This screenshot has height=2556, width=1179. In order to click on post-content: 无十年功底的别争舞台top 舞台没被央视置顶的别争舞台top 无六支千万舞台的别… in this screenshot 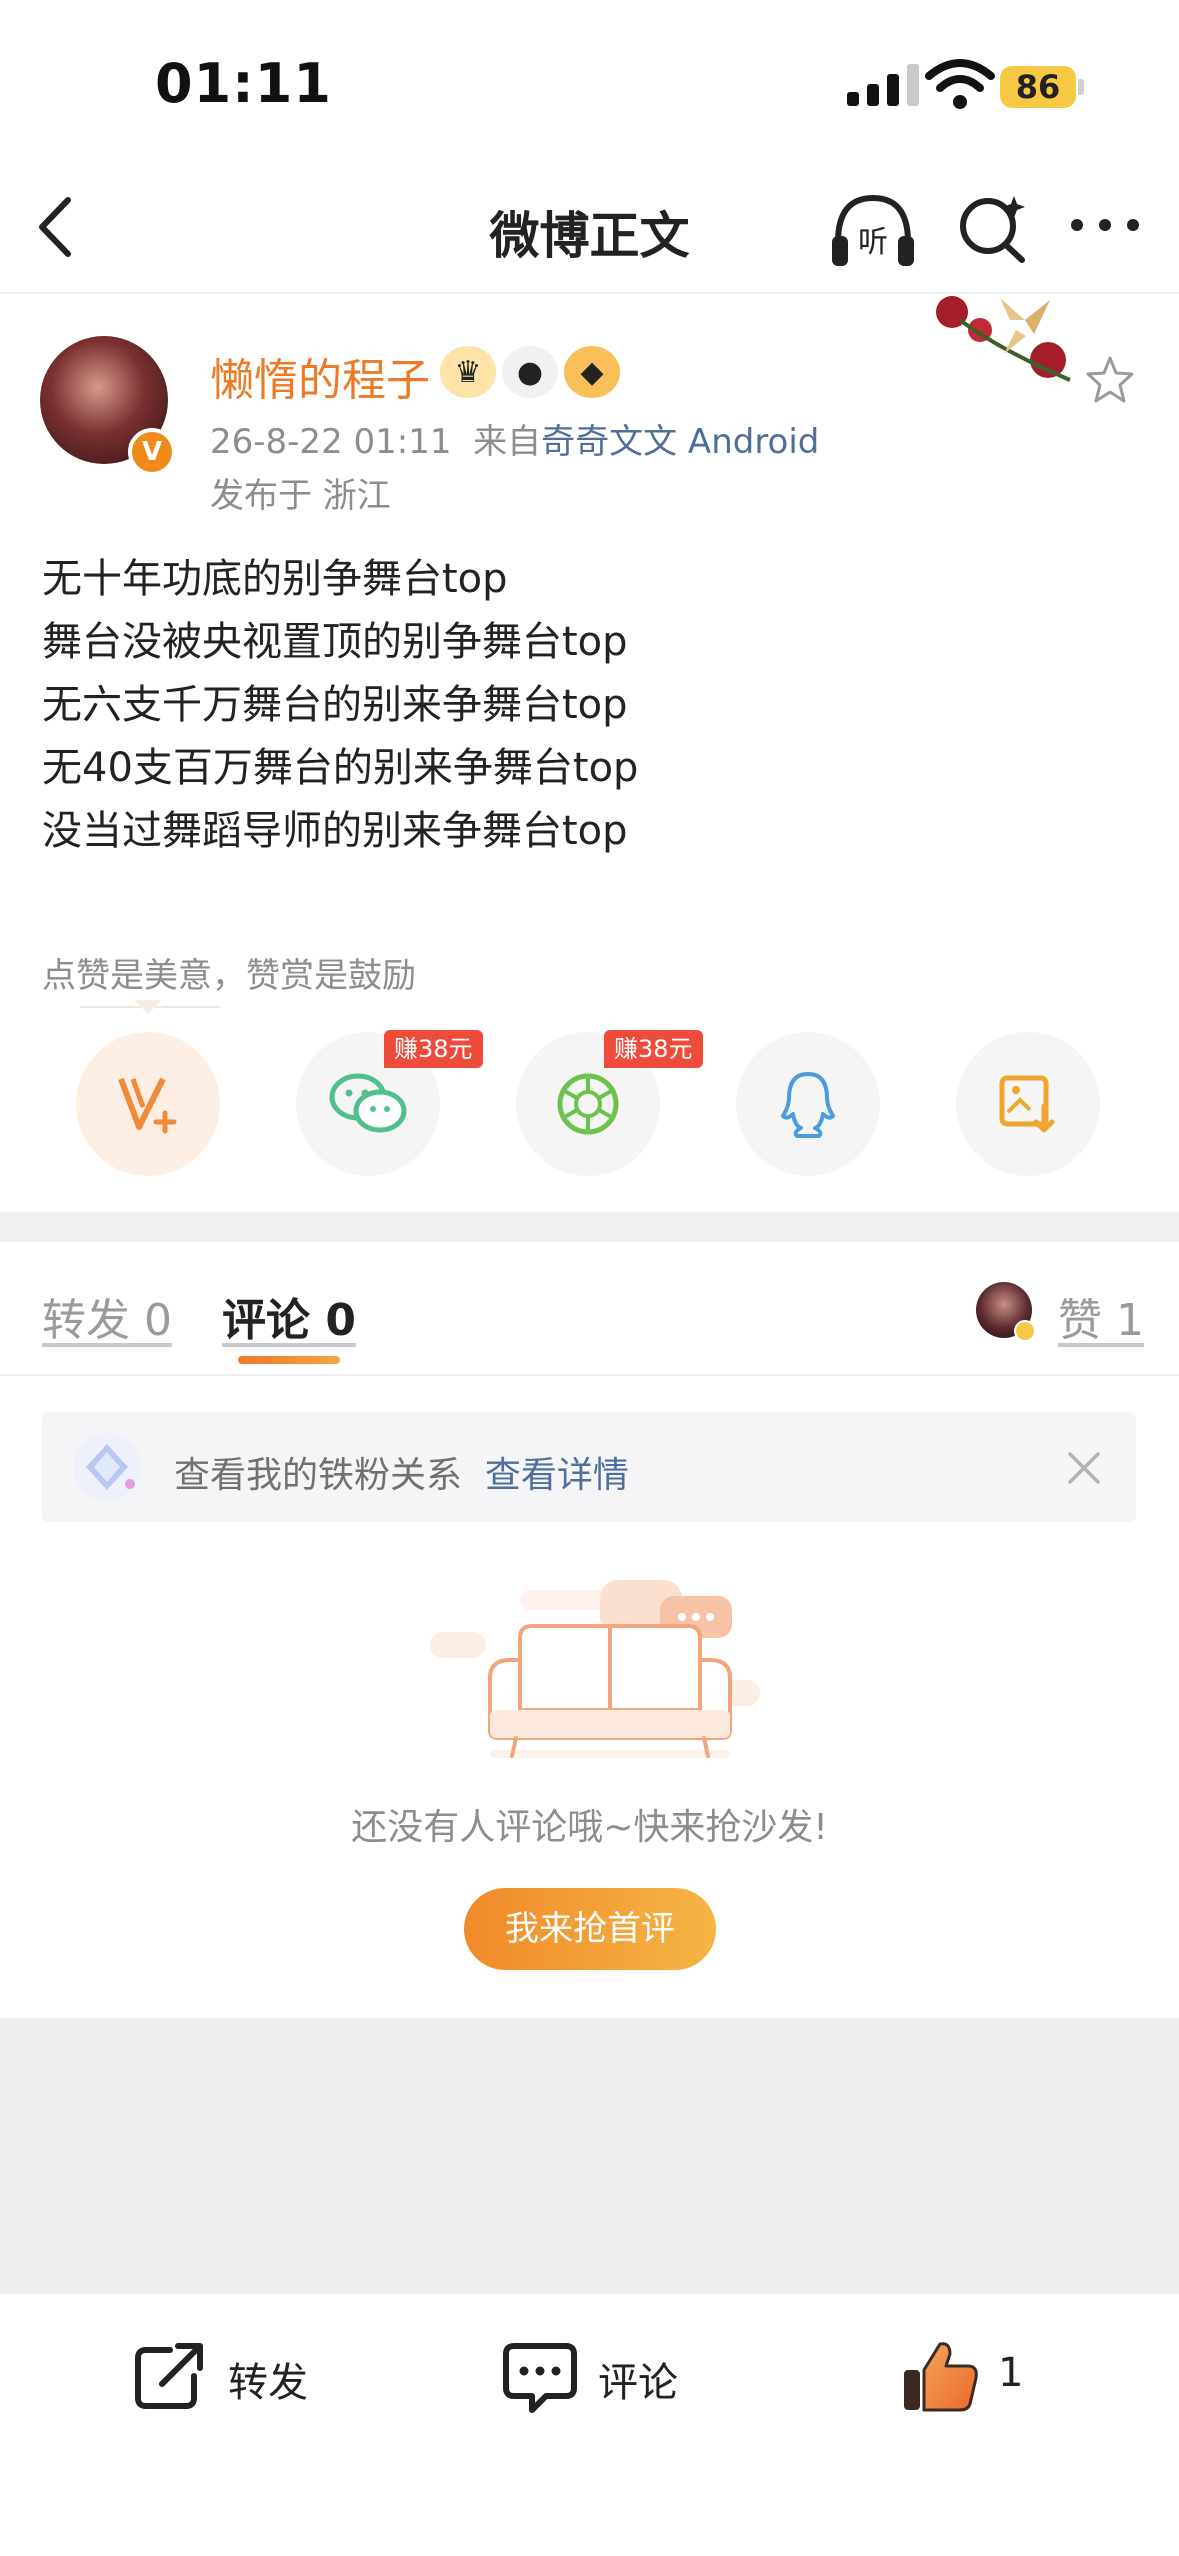, I will do `click(340, 705)`.